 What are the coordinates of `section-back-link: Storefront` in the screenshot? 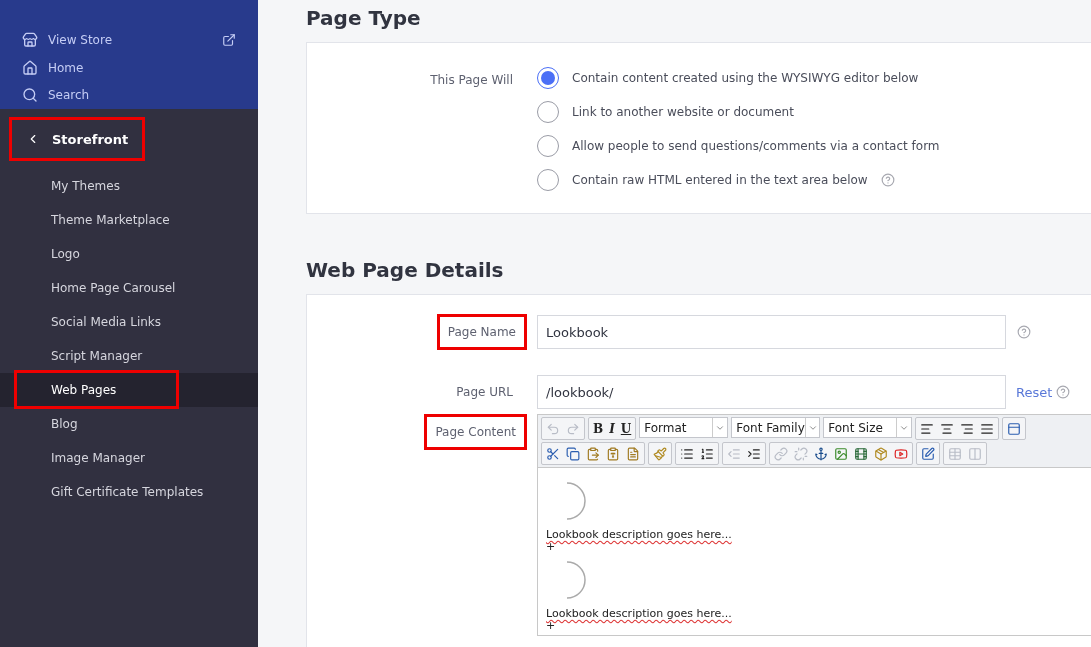 It's located at (77, 139).